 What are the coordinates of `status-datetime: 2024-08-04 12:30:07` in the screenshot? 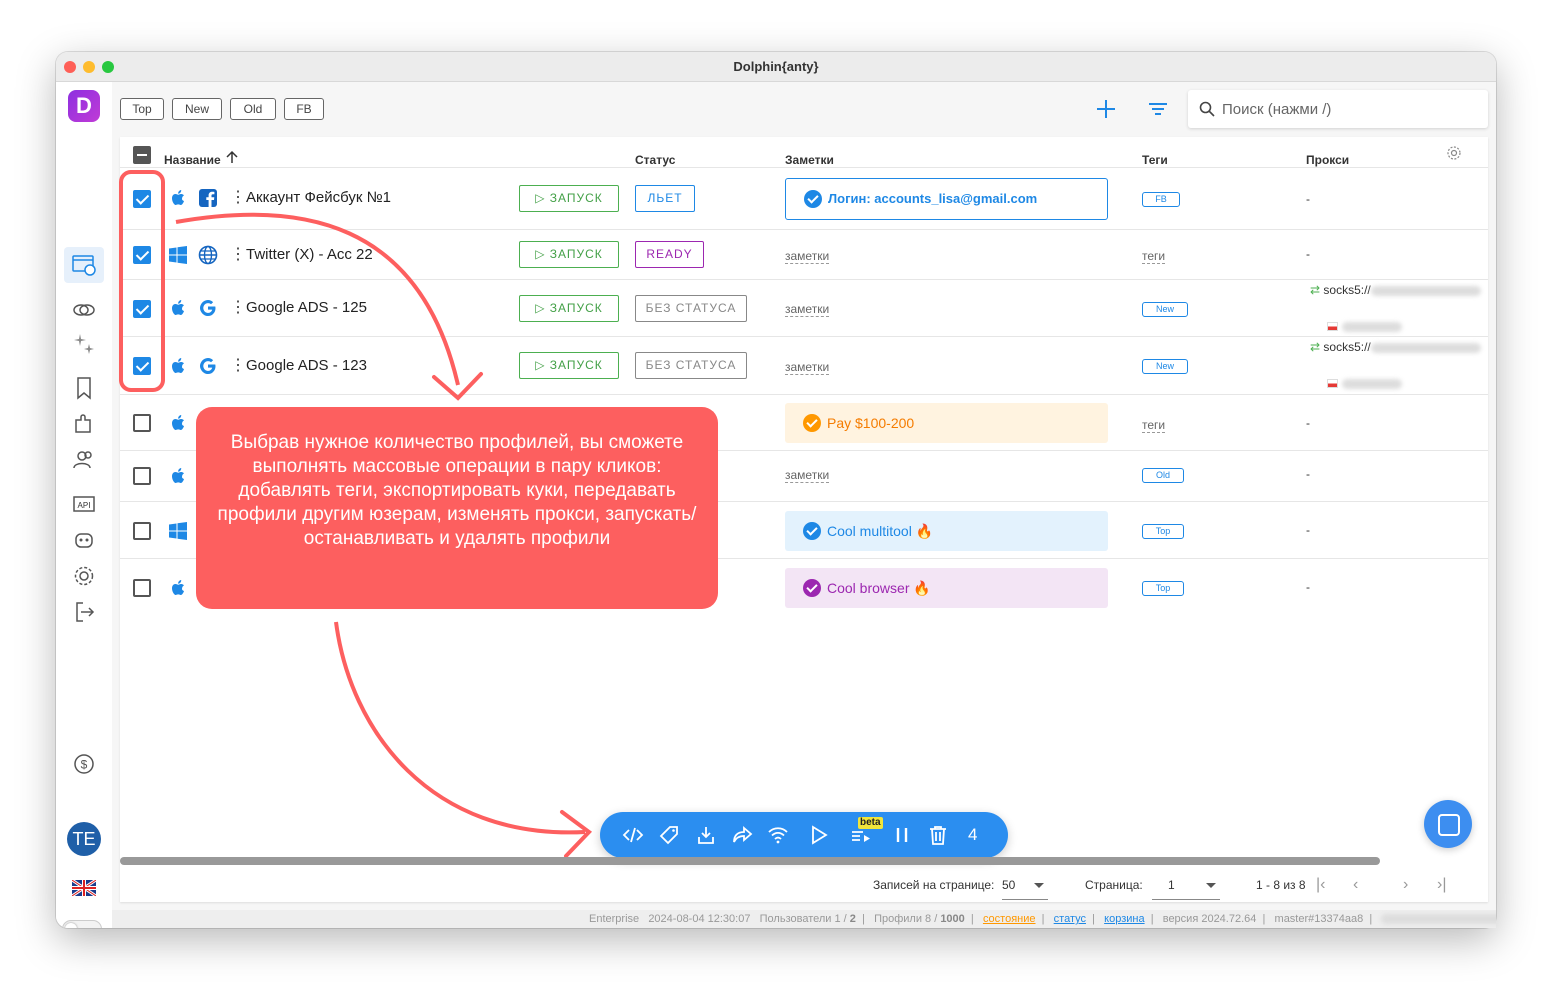 It's located at (699, 919).